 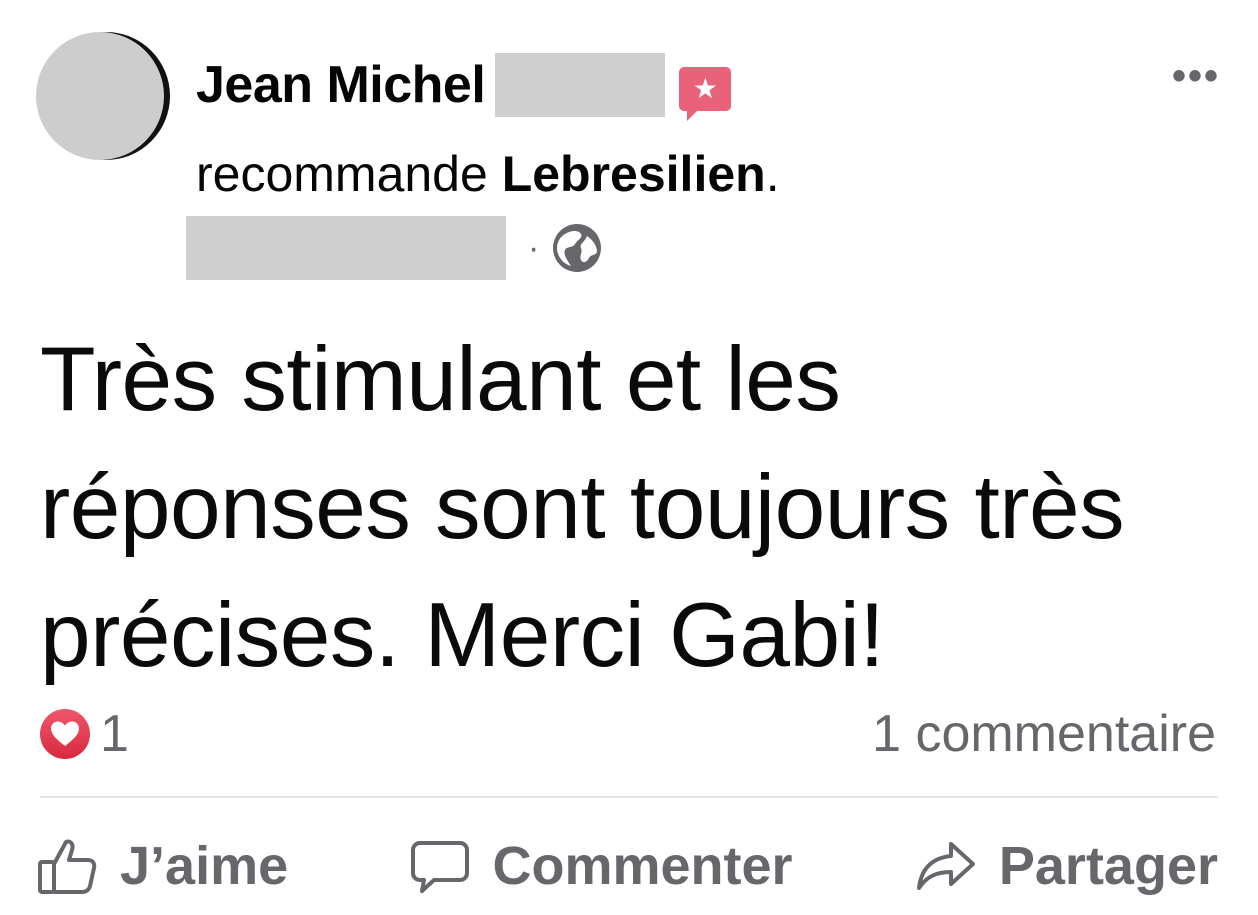 What do you see at coordinates (580, 85) in the screenshot?
I see `redacted-surname` at bounding box center [580, 85].